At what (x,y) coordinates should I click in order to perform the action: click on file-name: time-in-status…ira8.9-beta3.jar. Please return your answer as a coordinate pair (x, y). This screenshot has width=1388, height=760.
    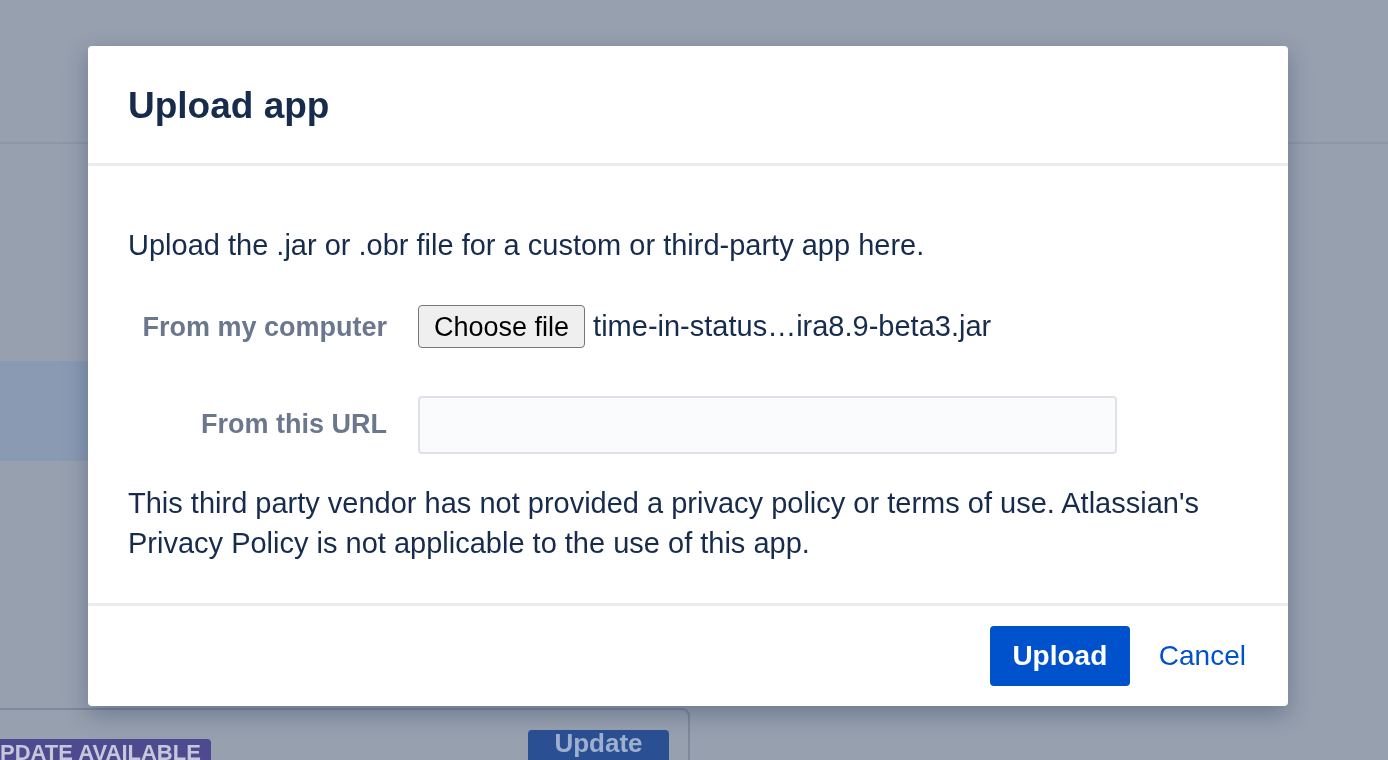
    Looking at the image, I should click on (792, 326).